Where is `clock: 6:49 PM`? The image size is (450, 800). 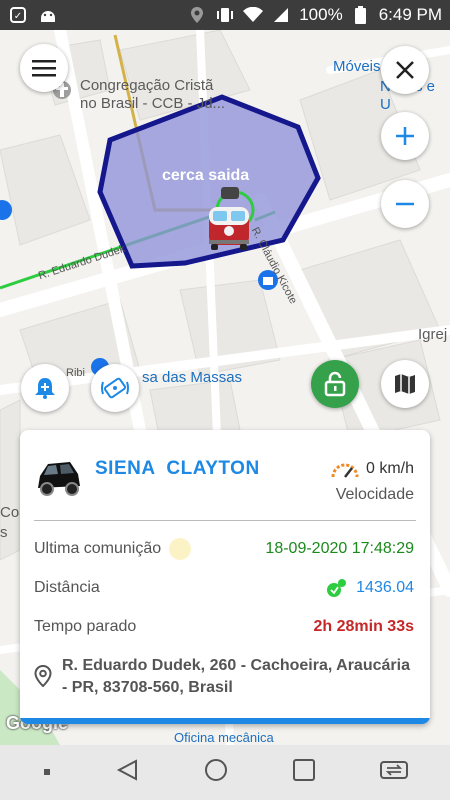
clock: 6:49 PM is located at coordinates (410, 14).